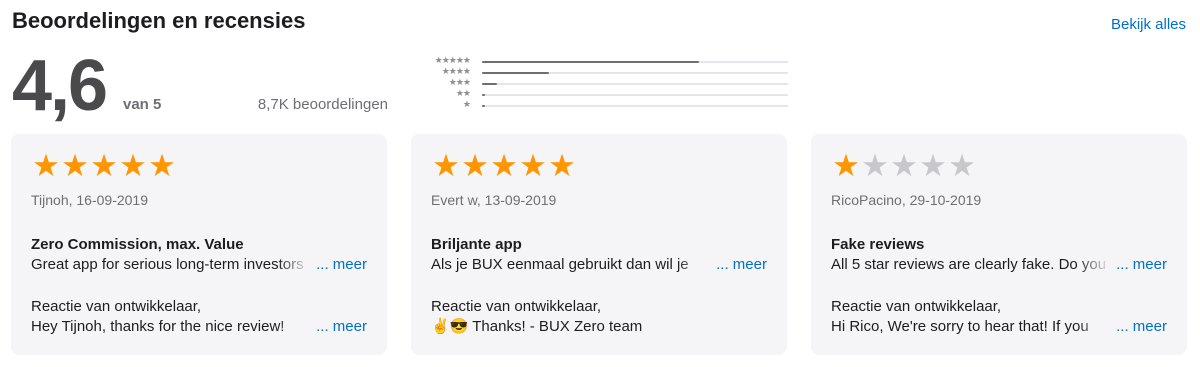 The width and height of the screenshot is (1200, 367). What do you see at coordinates (90, 200) in the screenshot?
I see `review-author-date: Tijnoh, 16-09-2019` at bounding box center [90, 200].